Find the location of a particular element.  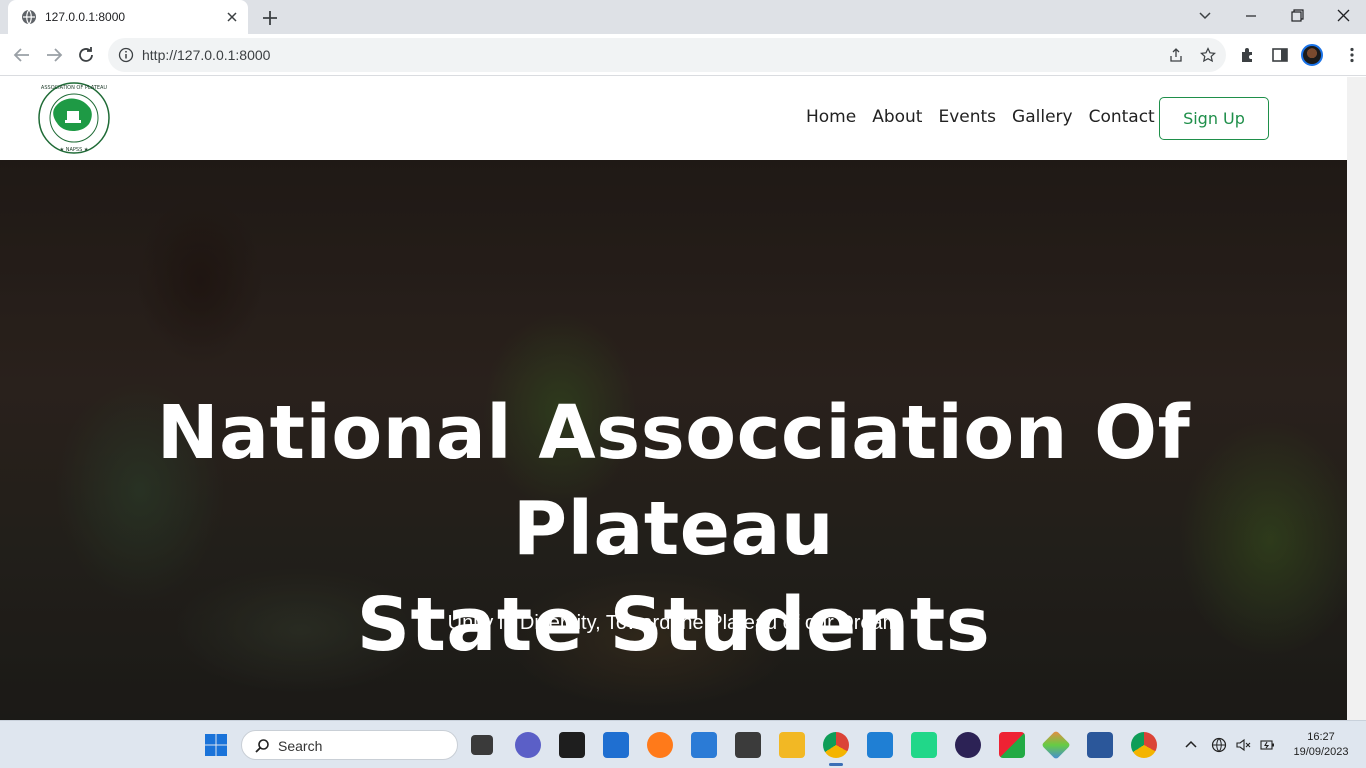

word-icon is located at coordinates (1100, 745).